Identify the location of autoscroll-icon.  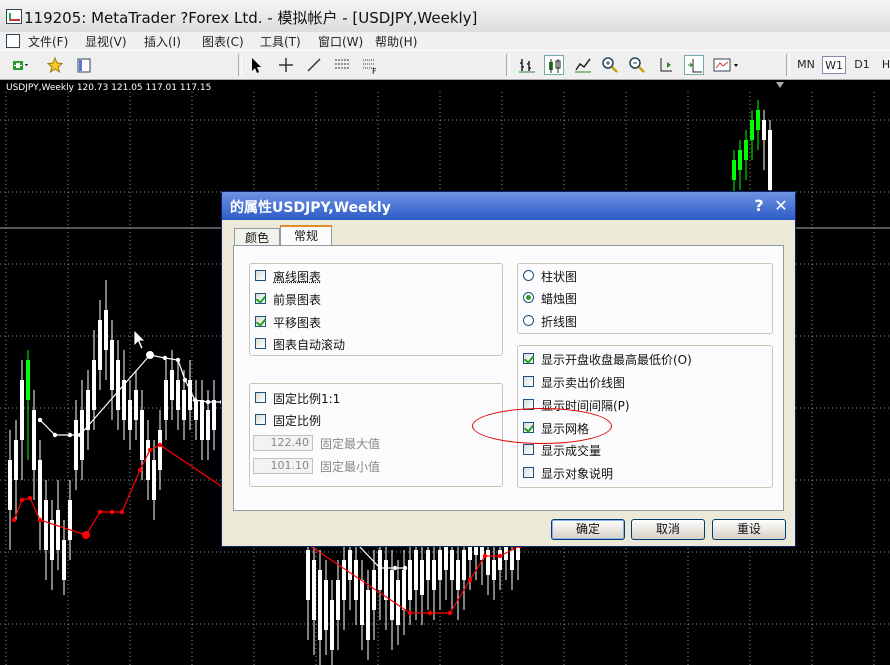
(694, 65).